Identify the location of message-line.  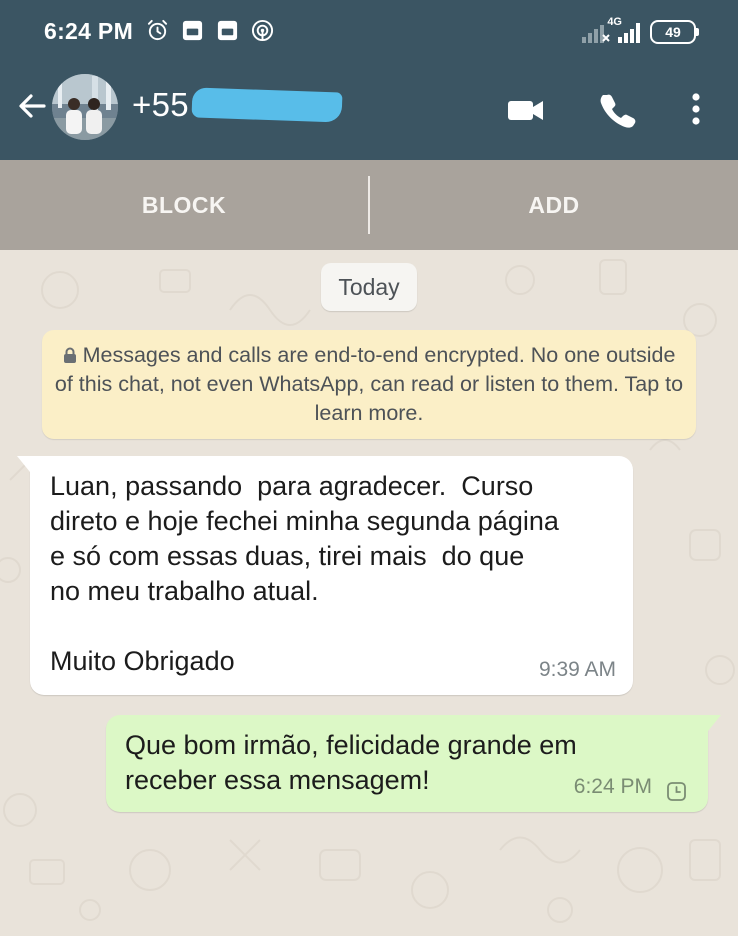
(337, 626).